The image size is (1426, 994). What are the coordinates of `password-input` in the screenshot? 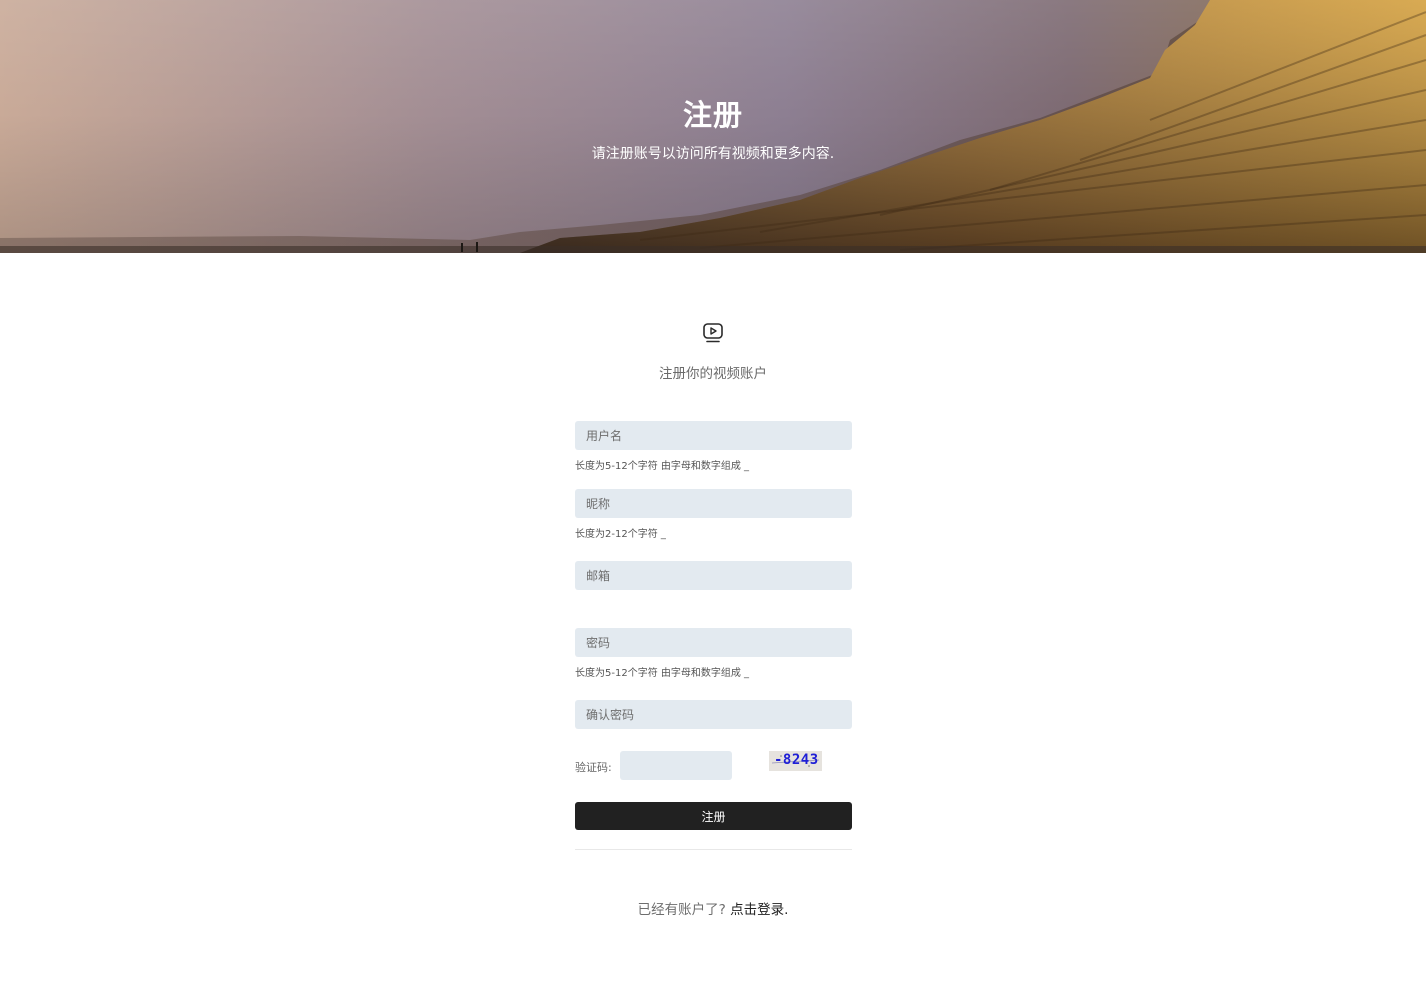 It's located at (713, 642).